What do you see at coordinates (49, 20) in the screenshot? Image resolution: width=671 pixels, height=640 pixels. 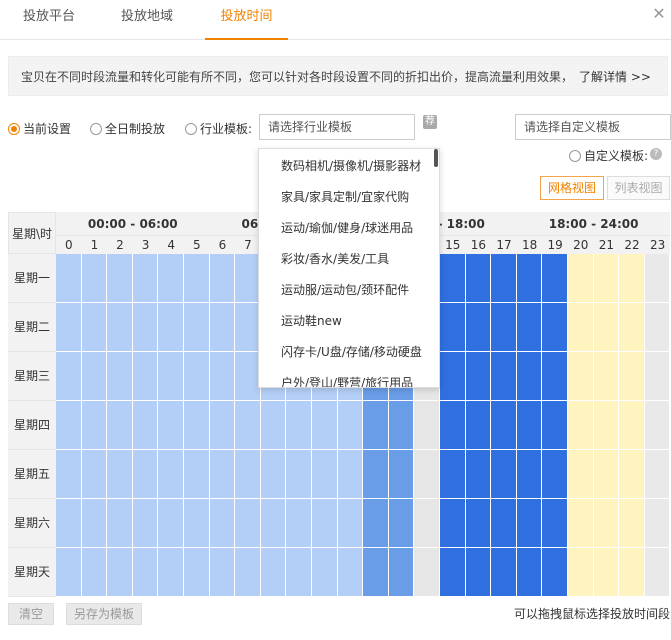 I see `tab-platform: 投放平台` at bounding box center [49, 20].